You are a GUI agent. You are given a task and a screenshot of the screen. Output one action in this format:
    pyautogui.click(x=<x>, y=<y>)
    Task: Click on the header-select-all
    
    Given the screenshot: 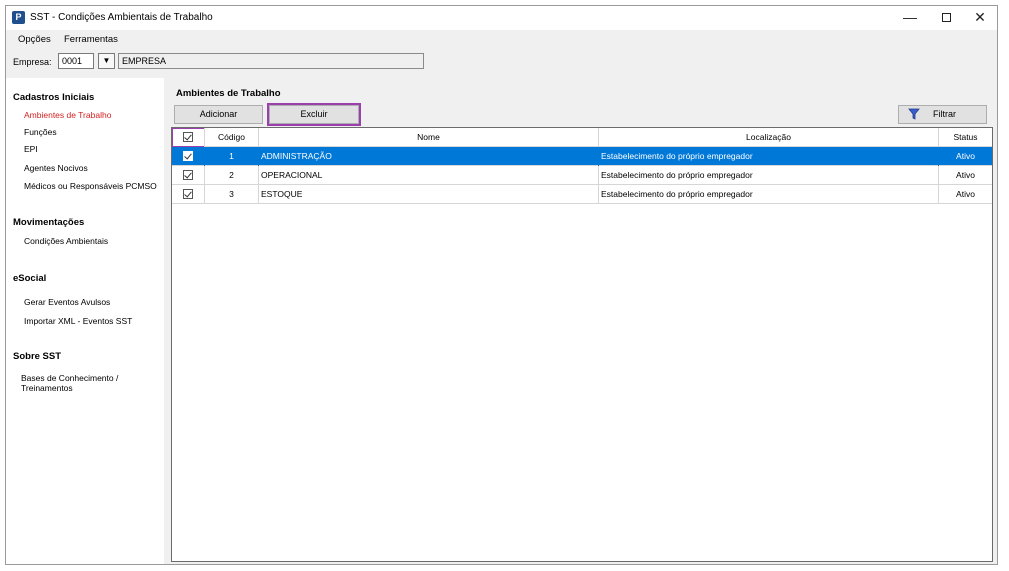 What is the action you would take?
    pyautogui.click(x=188, y=137)
    